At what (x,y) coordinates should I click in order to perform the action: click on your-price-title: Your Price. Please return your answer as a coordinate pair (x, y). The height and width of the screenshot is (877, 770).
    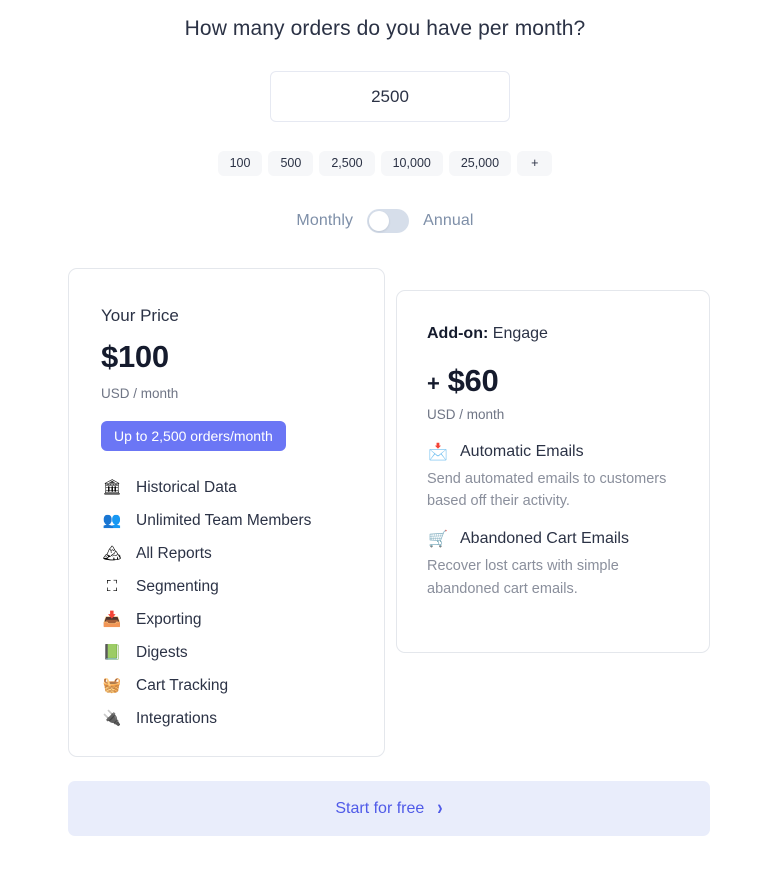
    Looking at the image, I should click on (140, 315).